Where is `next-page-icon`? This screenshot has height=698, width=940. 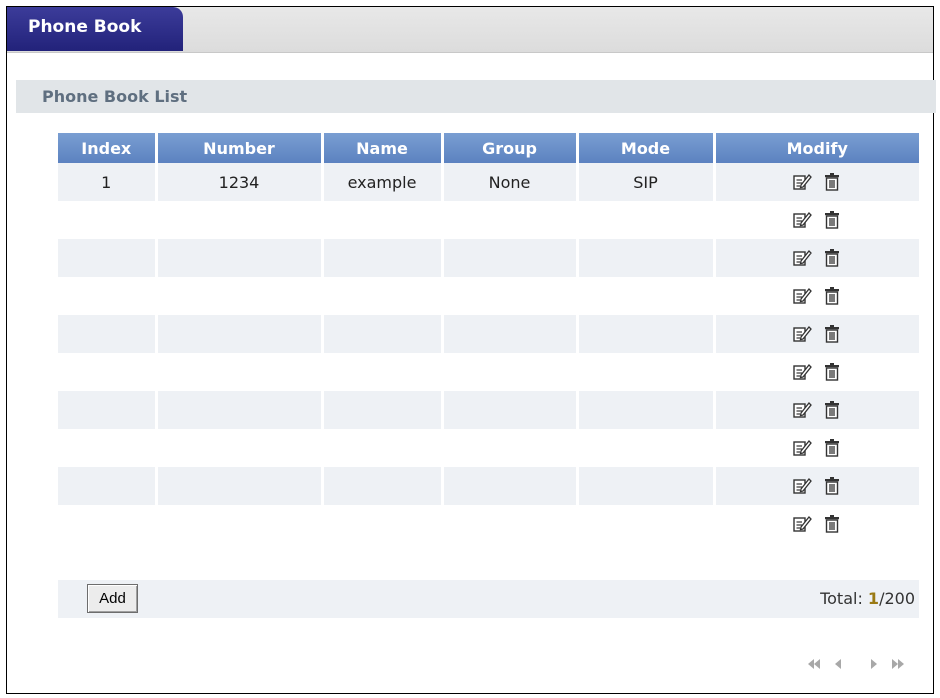
next-page-icon is located at coordinates (874, 664).